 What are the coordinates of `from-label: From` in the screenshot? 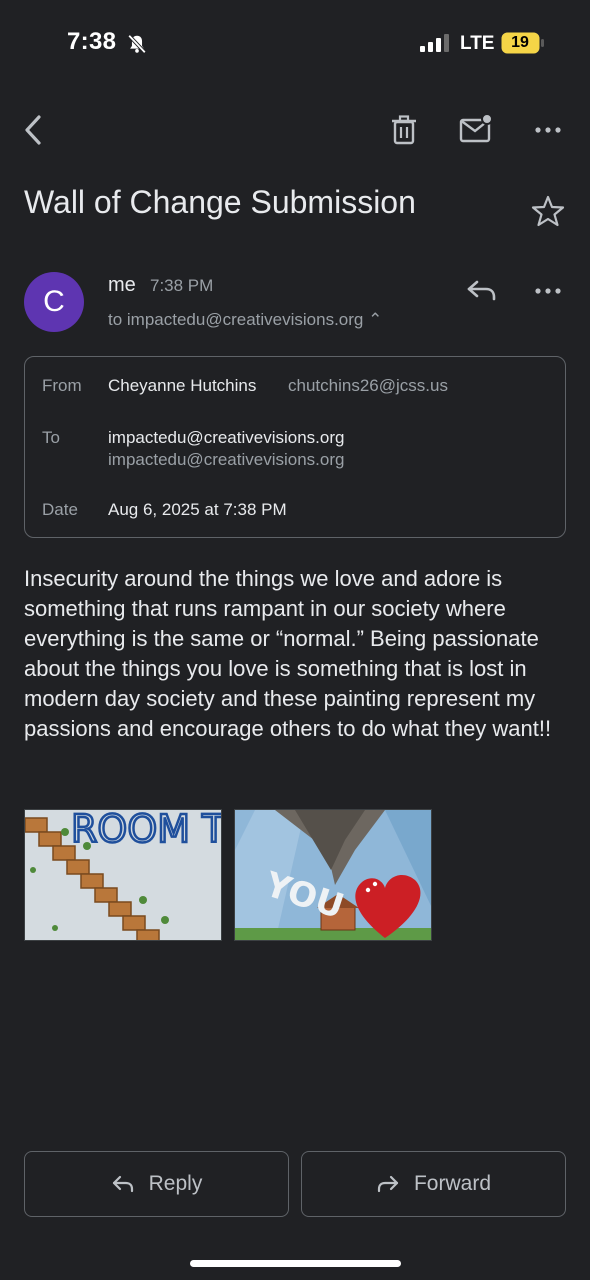 It's located at (62, 385).